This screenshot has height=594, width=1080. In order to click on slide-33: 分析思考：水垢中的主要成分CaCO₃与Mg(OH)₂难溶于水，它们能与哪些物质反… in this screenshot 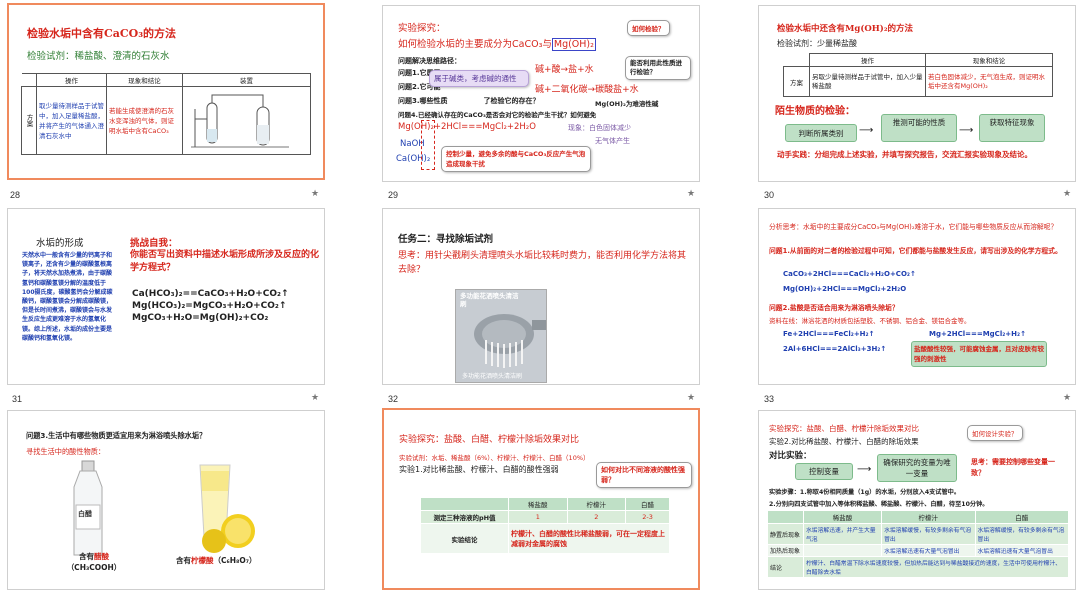, I will do `click(917, 296)`.